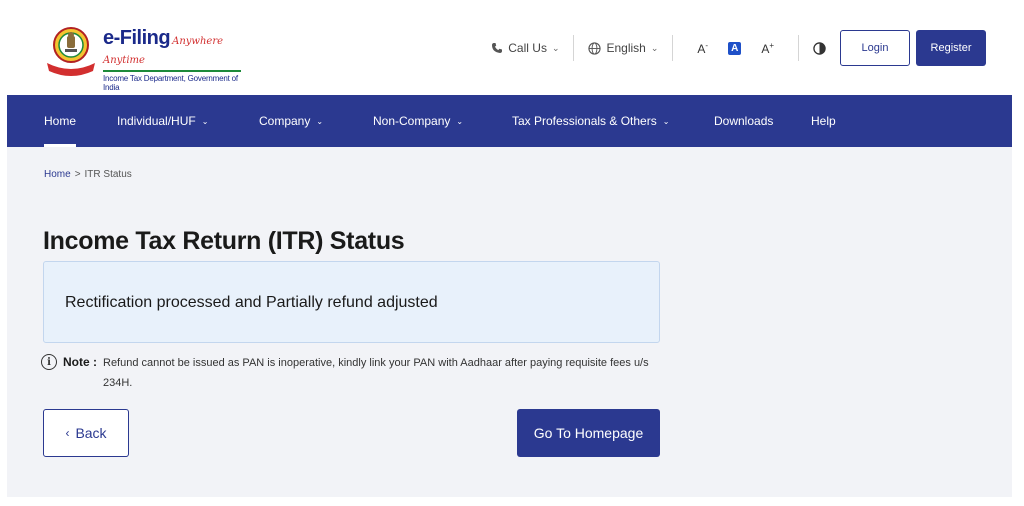 Image resolution: width=1024 pixels, height=506 pixels. I want to click on back-button: ‹ Back, so click(86, 433).